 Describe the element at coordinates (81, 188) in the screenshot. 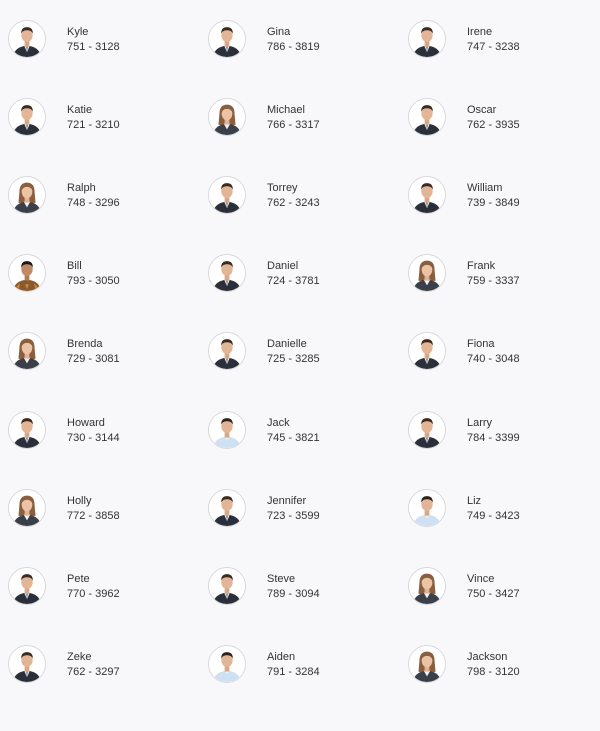

I see `contact-name: Ralph` at that location.